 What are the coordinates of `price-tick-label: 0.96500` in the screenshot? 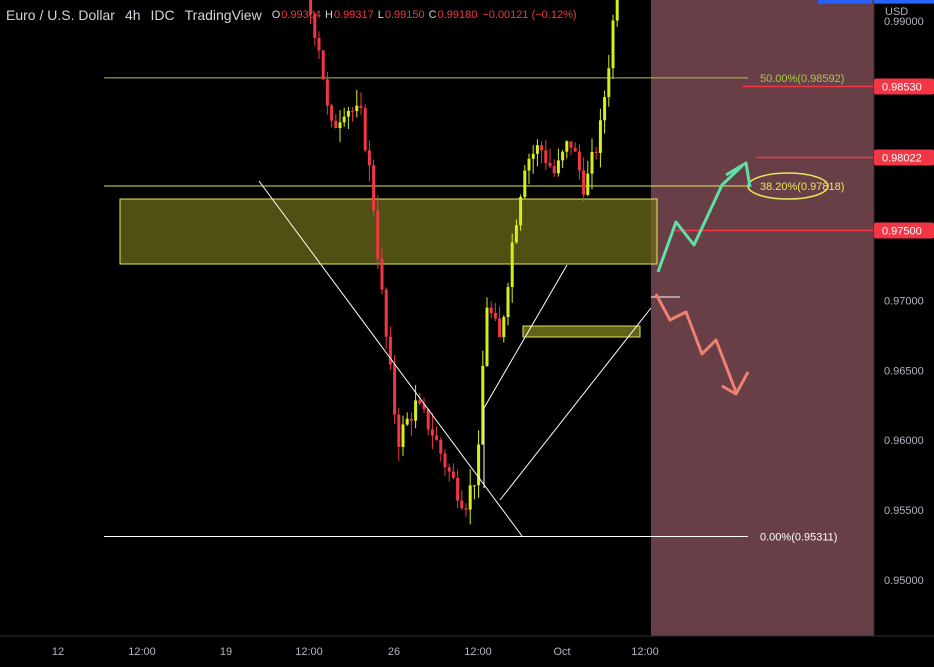 It's located at (904, 371).